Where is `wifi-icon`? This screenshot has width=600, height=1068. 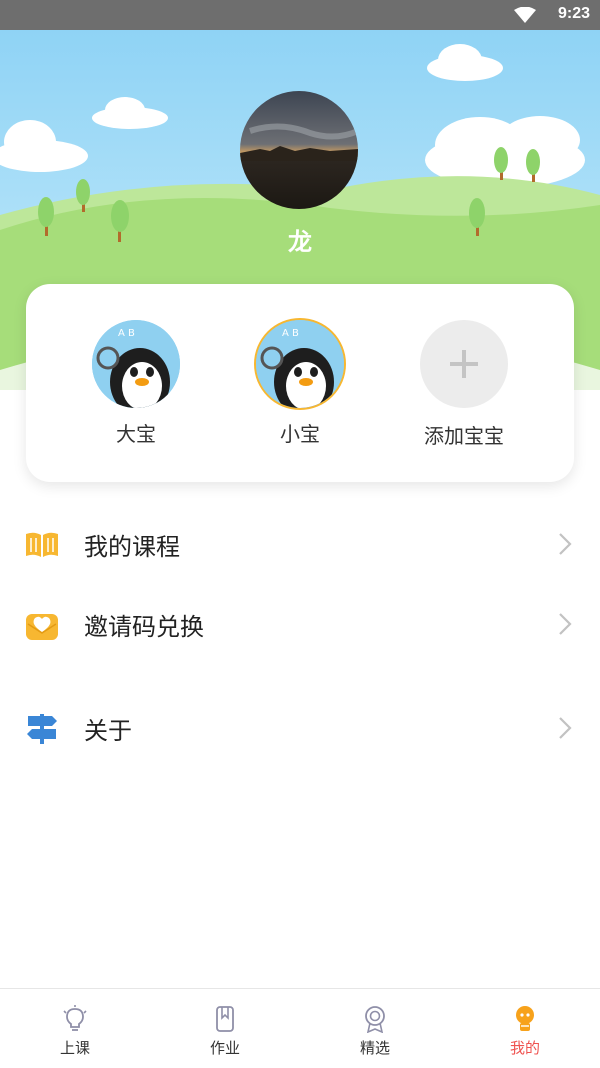
wifi-icon is located at coordinates (525, 15).